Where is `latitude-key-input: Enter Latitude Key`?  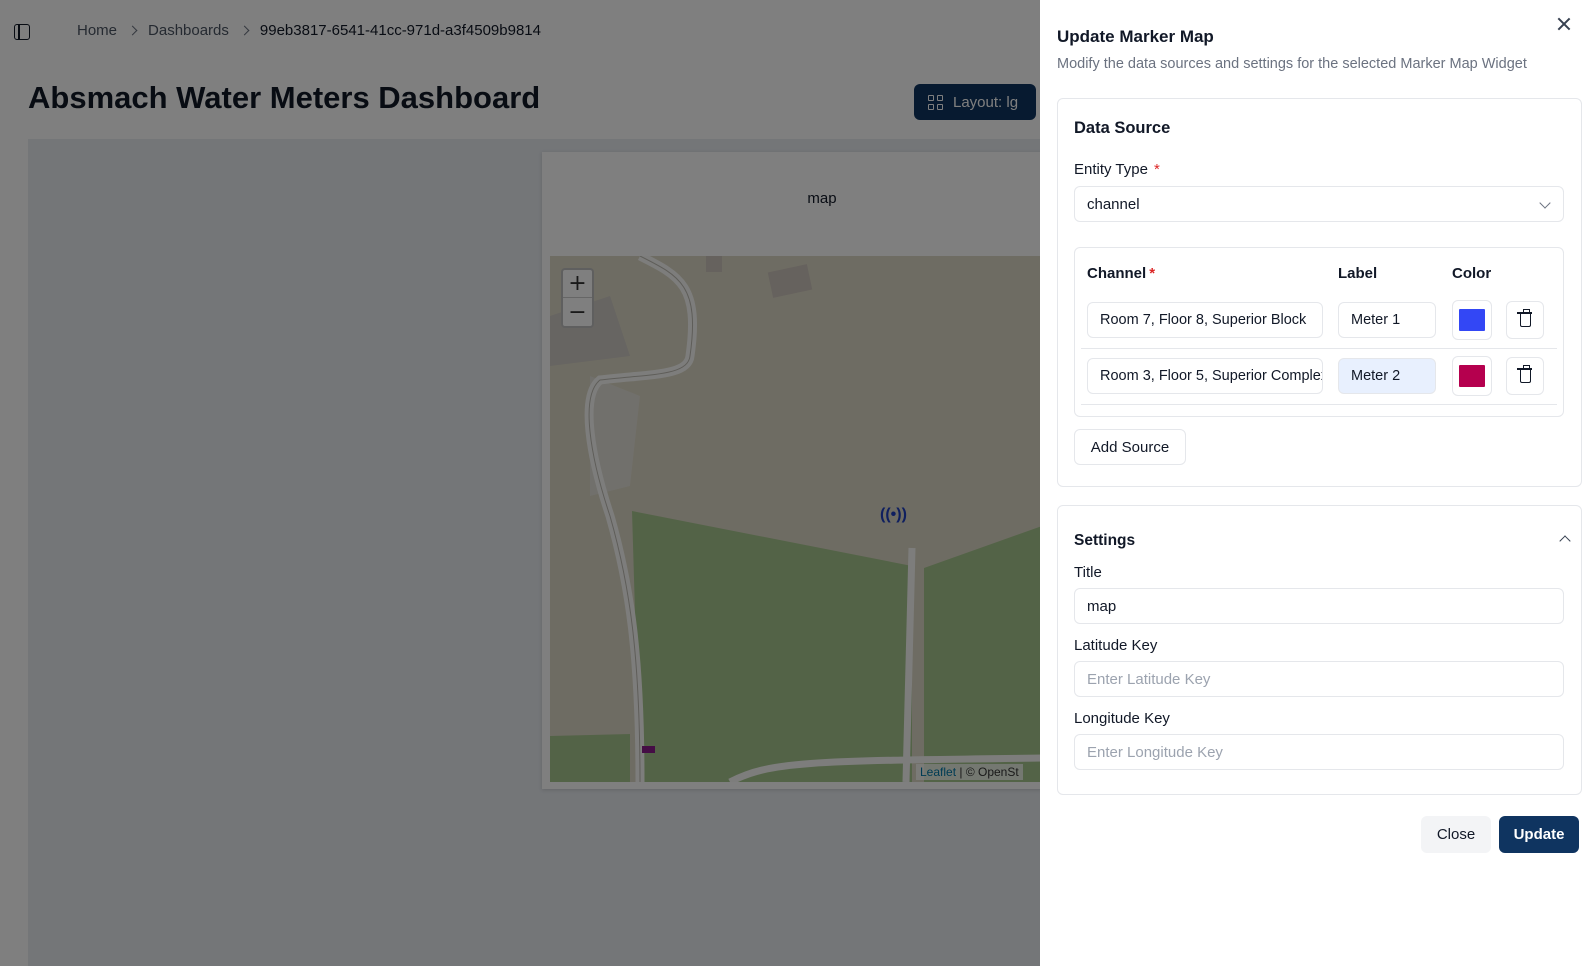 latitude-key-input: Enter Latitude Key is located at coordinates (1319, 679).